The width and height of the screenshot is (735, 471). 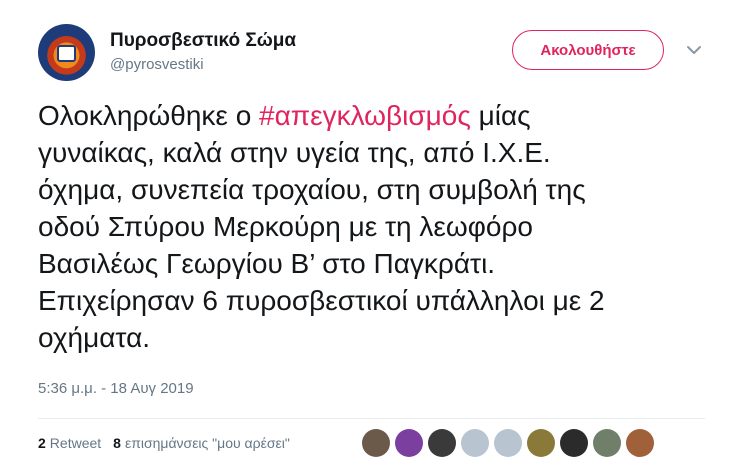 What do you see at coordinates (203, 41) in the screenshot?
I see `author-name: Πυροσβεστικό Σώμα` at bounding box center [203, 41].